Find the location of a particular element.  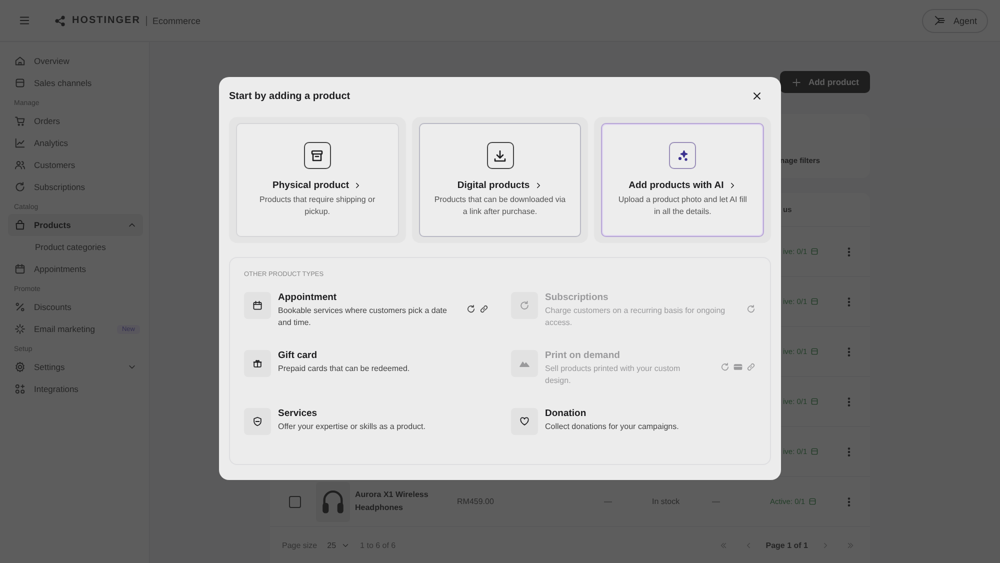

refresh-icon is located at coordinates (524, 305).